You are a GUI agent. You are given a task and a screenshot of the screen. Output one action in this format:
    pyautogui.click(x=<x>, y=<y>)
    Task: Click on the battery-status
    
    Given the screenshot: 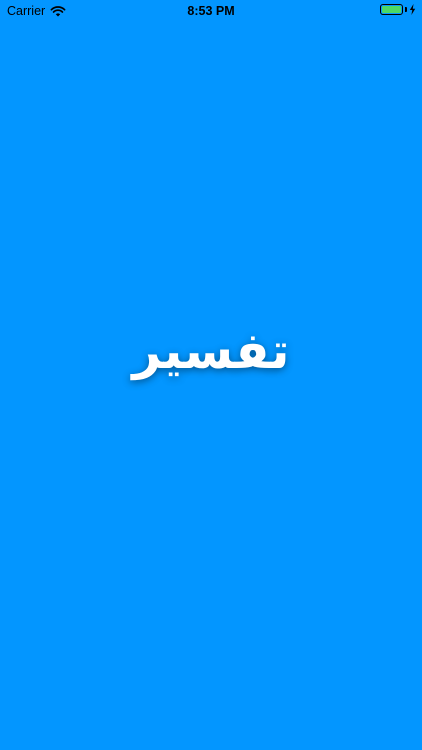 What is the action you would take?
    pyautogui.click(x=398, y=9)
    